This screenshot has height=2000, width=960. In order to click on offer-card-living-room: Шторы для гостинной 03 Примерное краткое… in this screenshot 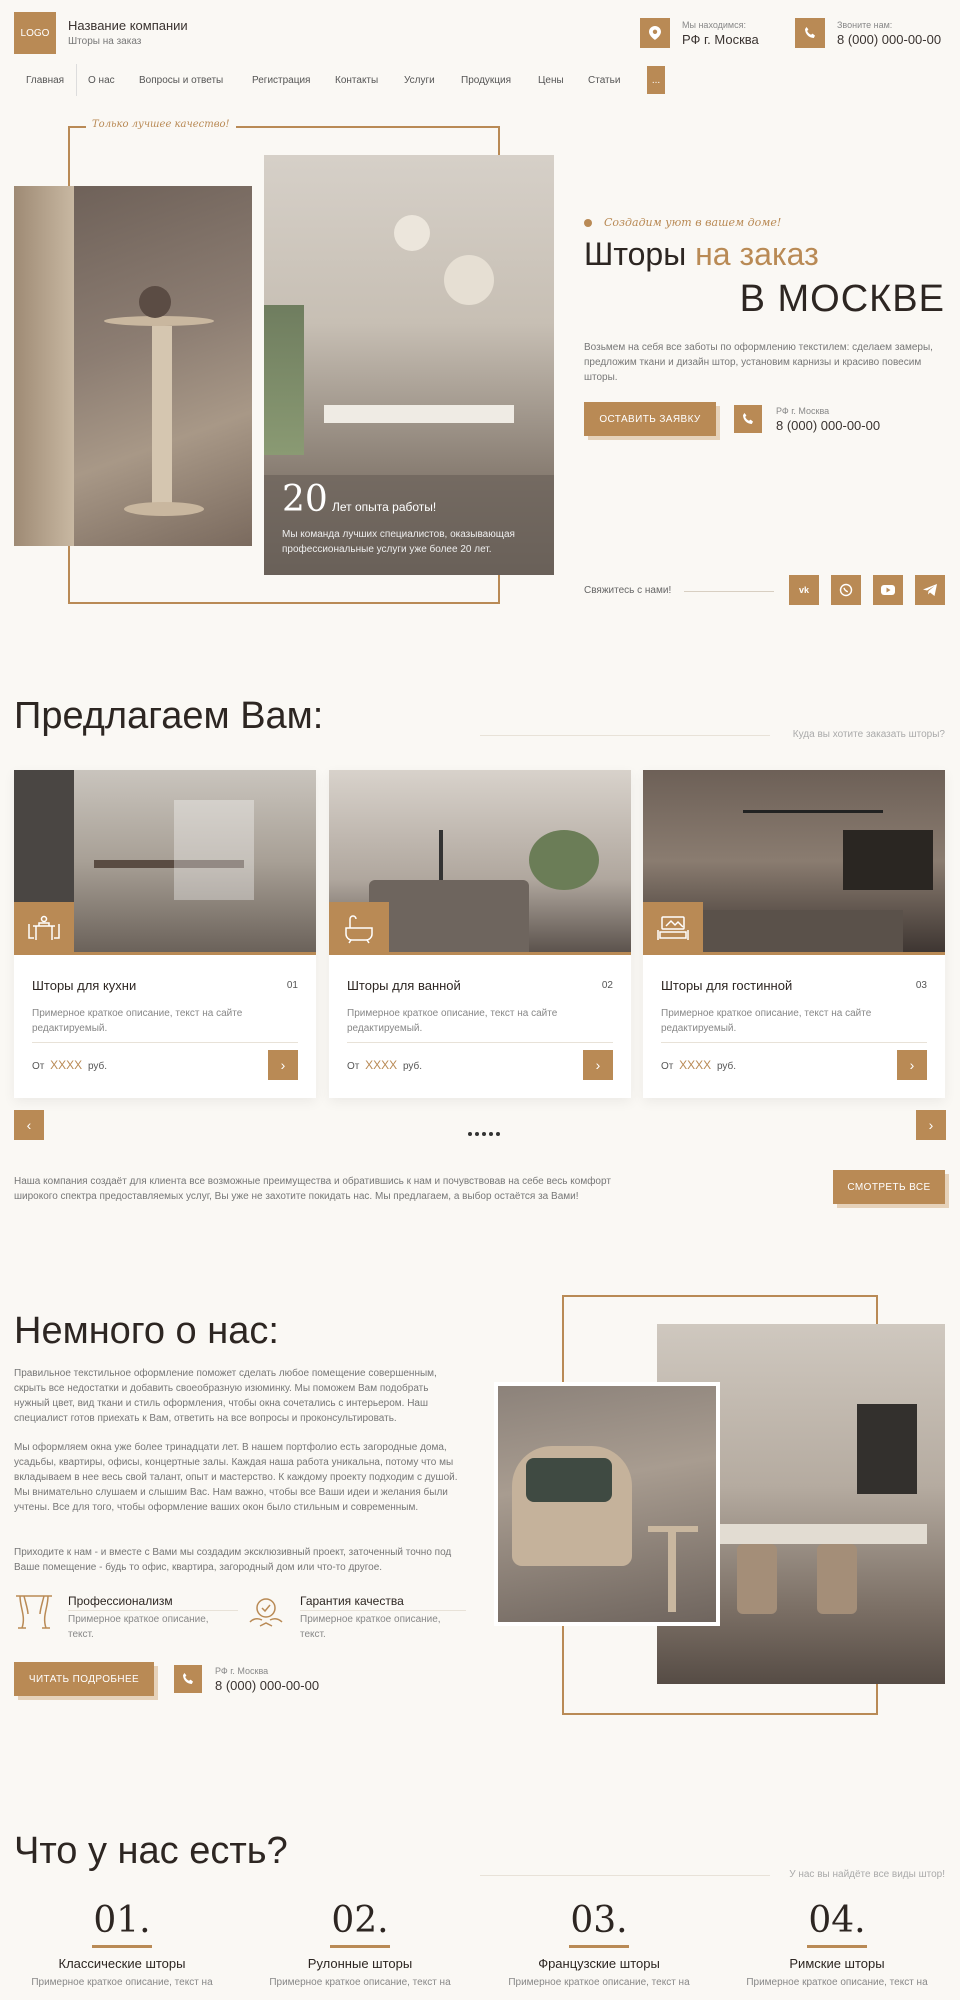, I will do `click(794, 934)`.